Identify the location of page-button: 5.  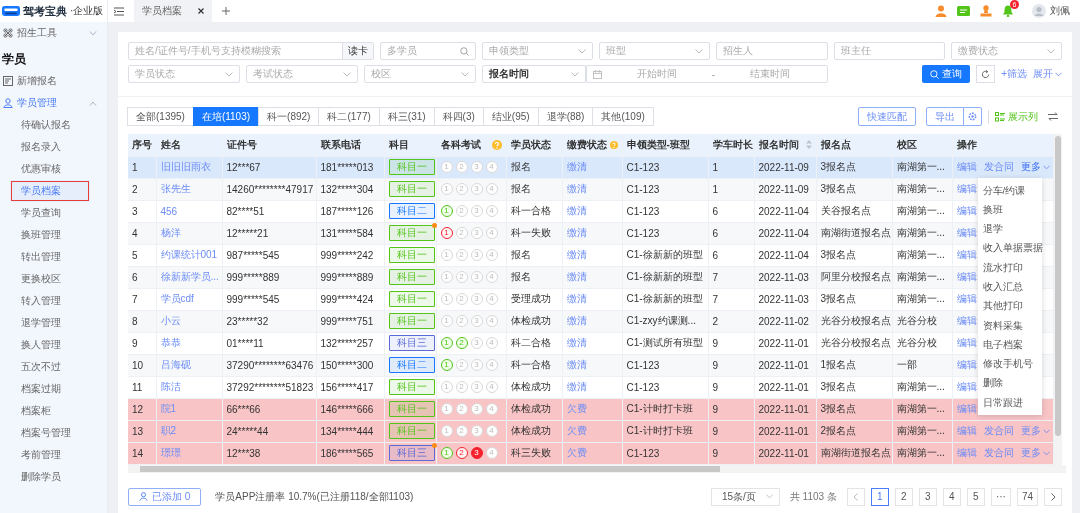
(975, 496).